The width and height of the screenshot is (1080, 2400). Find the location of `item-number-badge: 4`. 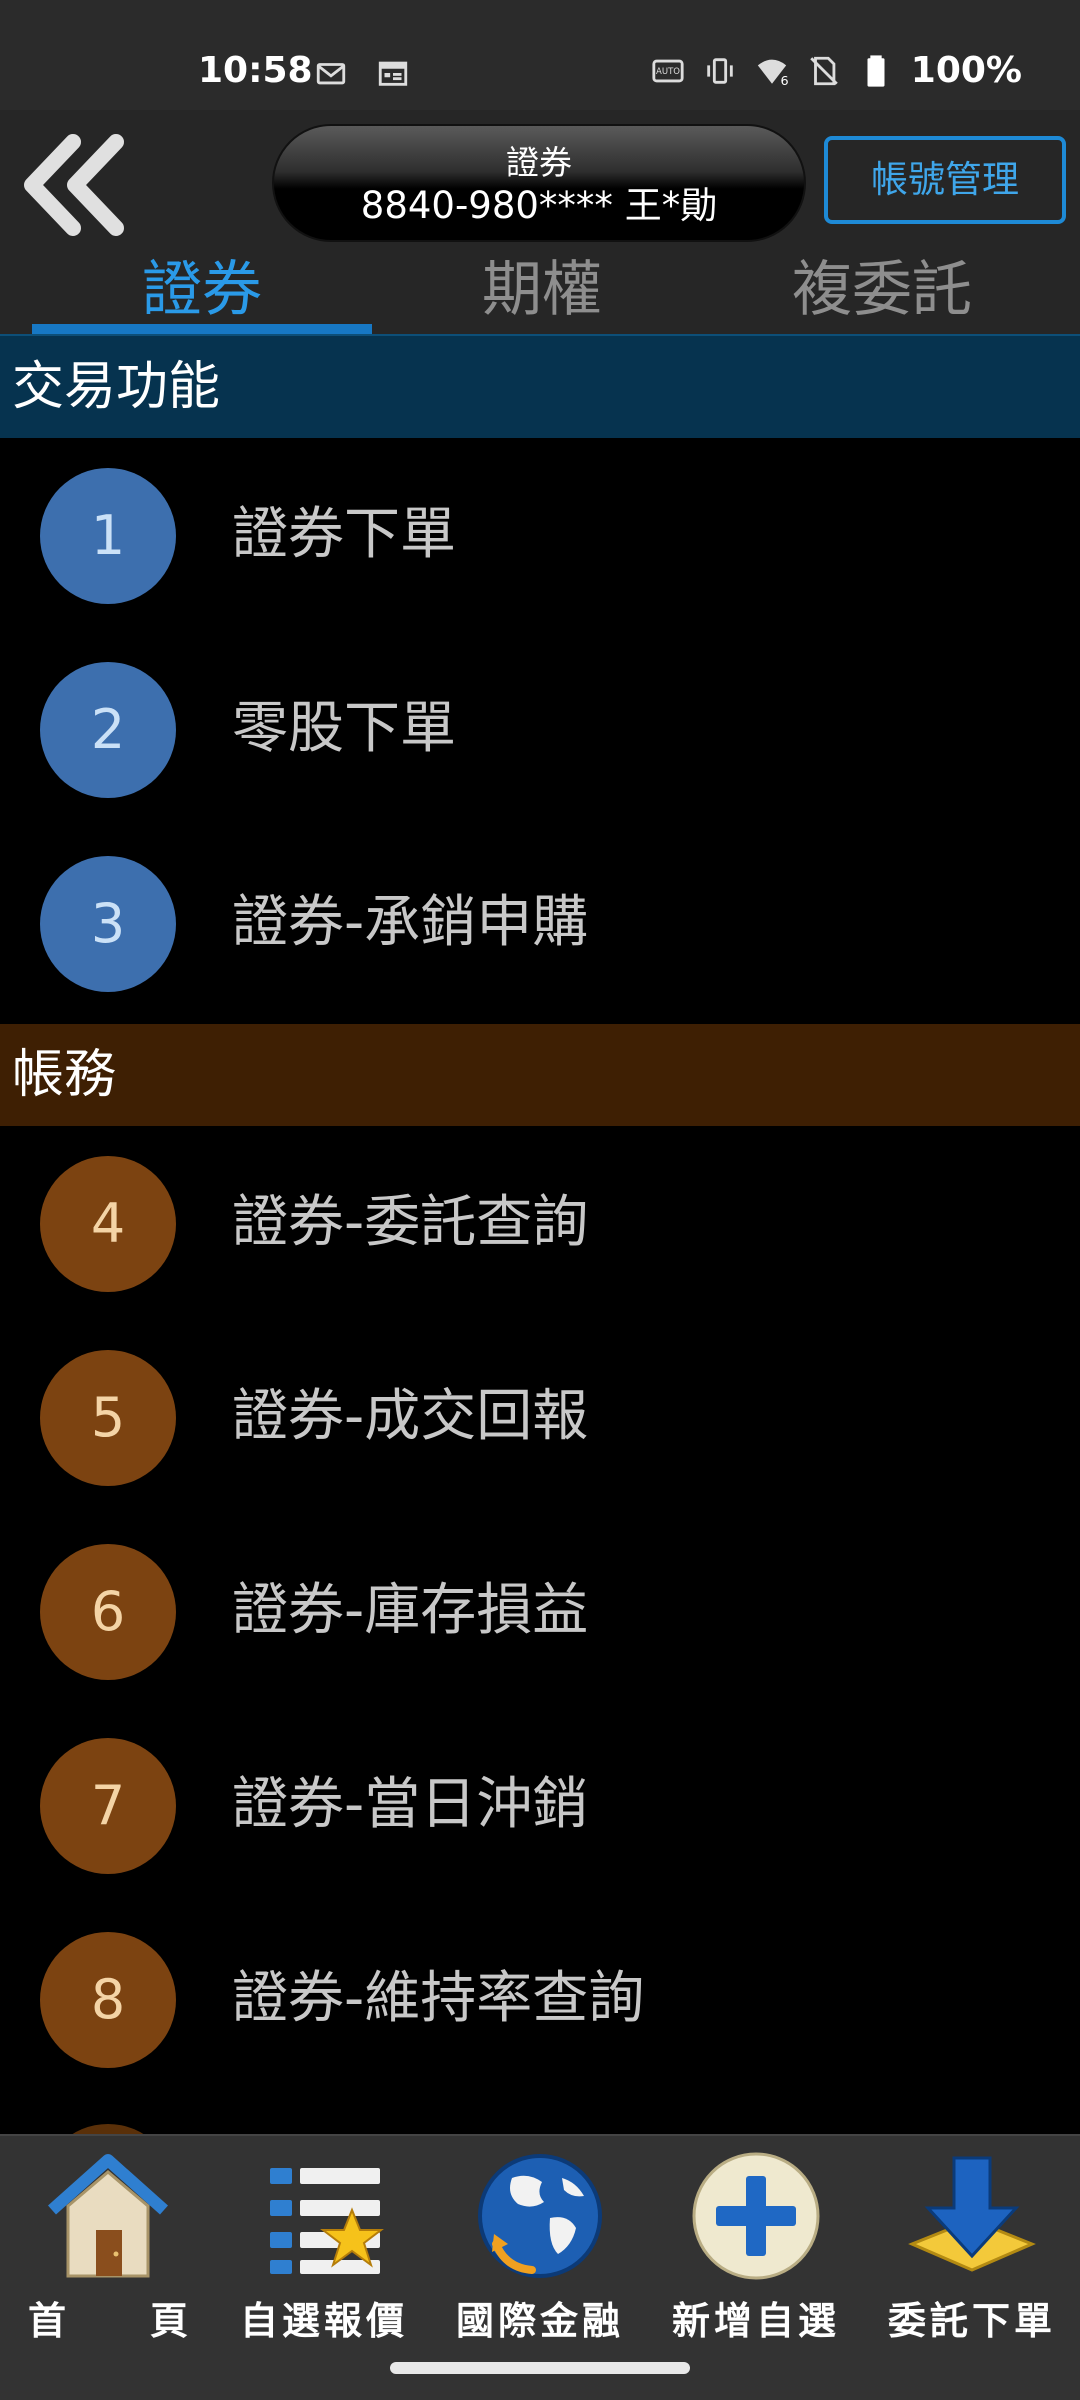

item-number-badge: 4 is located at coordinates (108, 1224).